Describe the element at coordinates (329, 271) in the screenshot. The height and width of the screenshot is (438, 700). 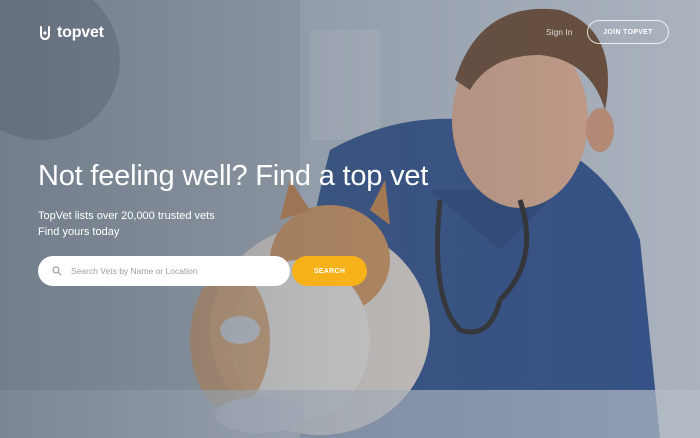
I see `search-button: SEARCH` at that location.